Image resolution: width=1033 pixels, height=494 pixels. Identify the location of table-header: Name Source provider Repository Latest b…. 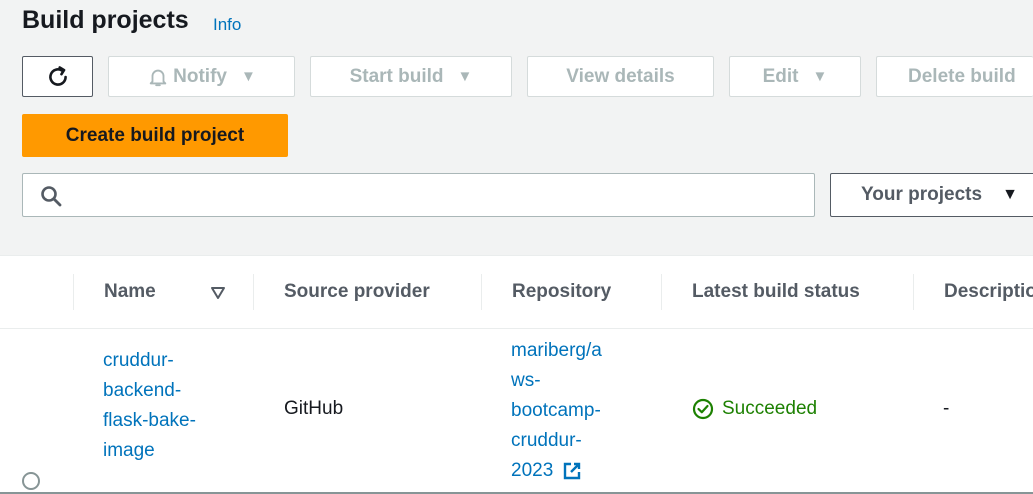
(516, 292).